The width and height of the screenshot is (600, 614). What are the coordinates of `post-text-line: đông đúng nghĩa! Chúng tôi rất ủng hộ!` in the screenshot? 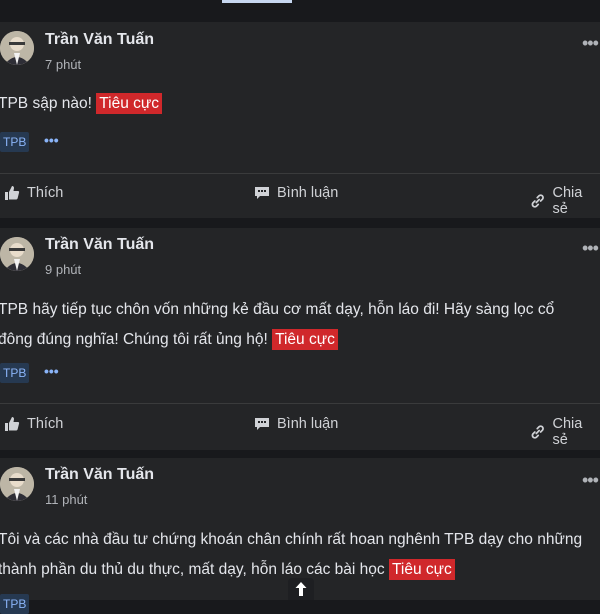 It's located at (134, 339).